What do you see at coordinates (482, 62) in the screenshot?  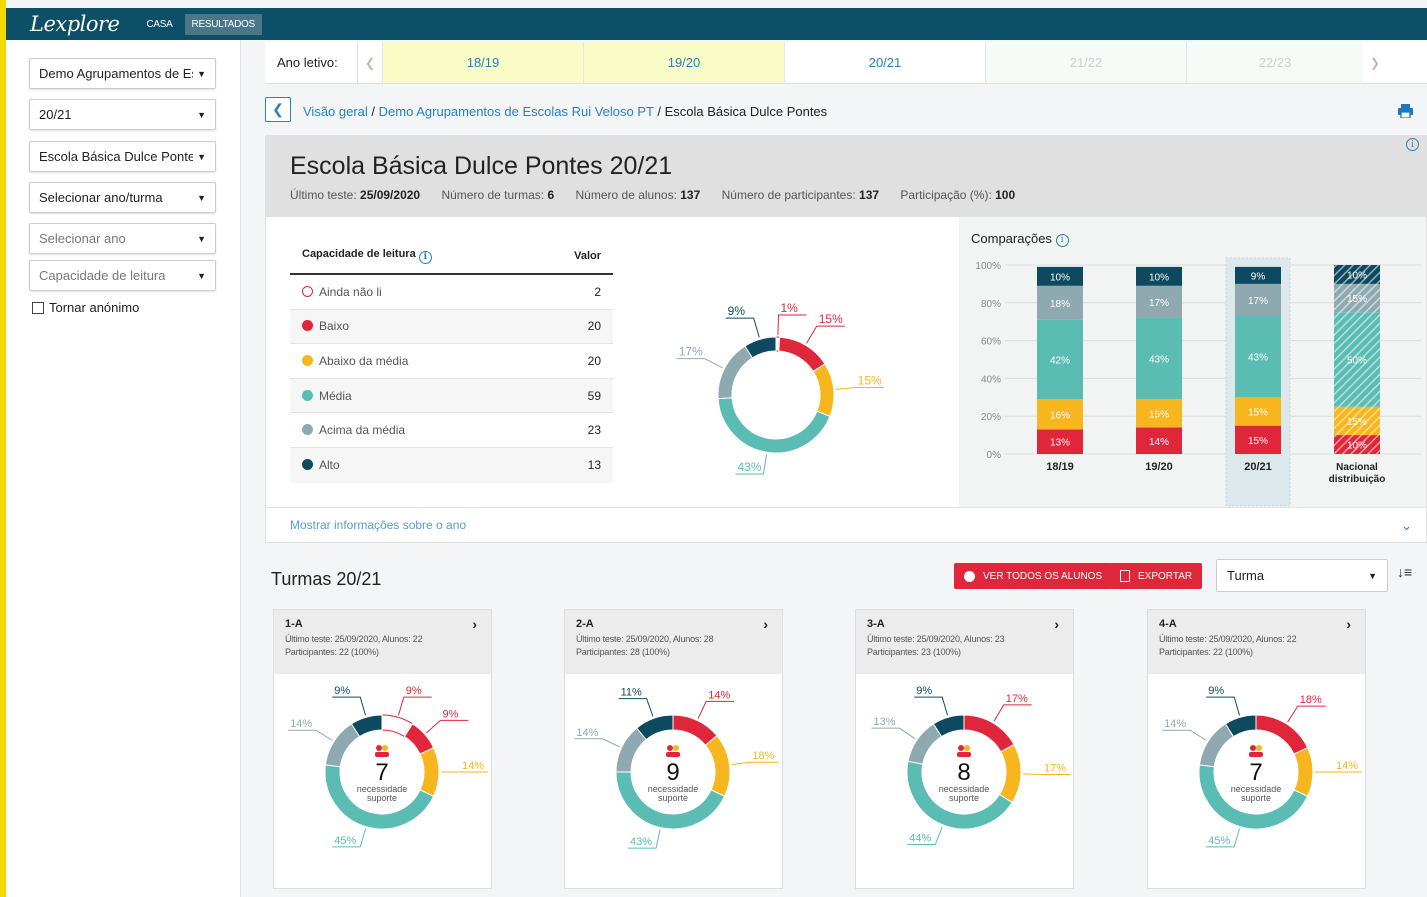 I see `tab-18-19: 18/19` at bounding box center [482, 62].